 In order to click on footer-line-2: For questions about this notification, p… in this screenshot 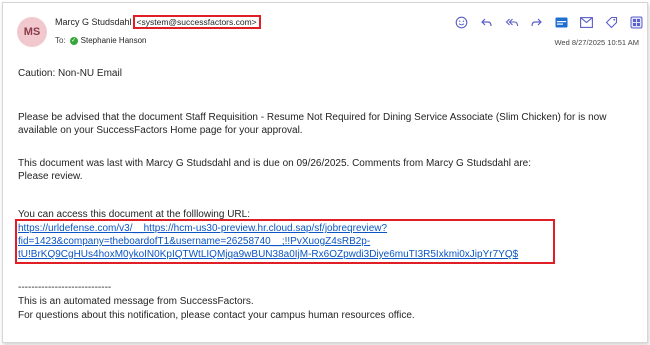, I will do `click(216, 315)`.